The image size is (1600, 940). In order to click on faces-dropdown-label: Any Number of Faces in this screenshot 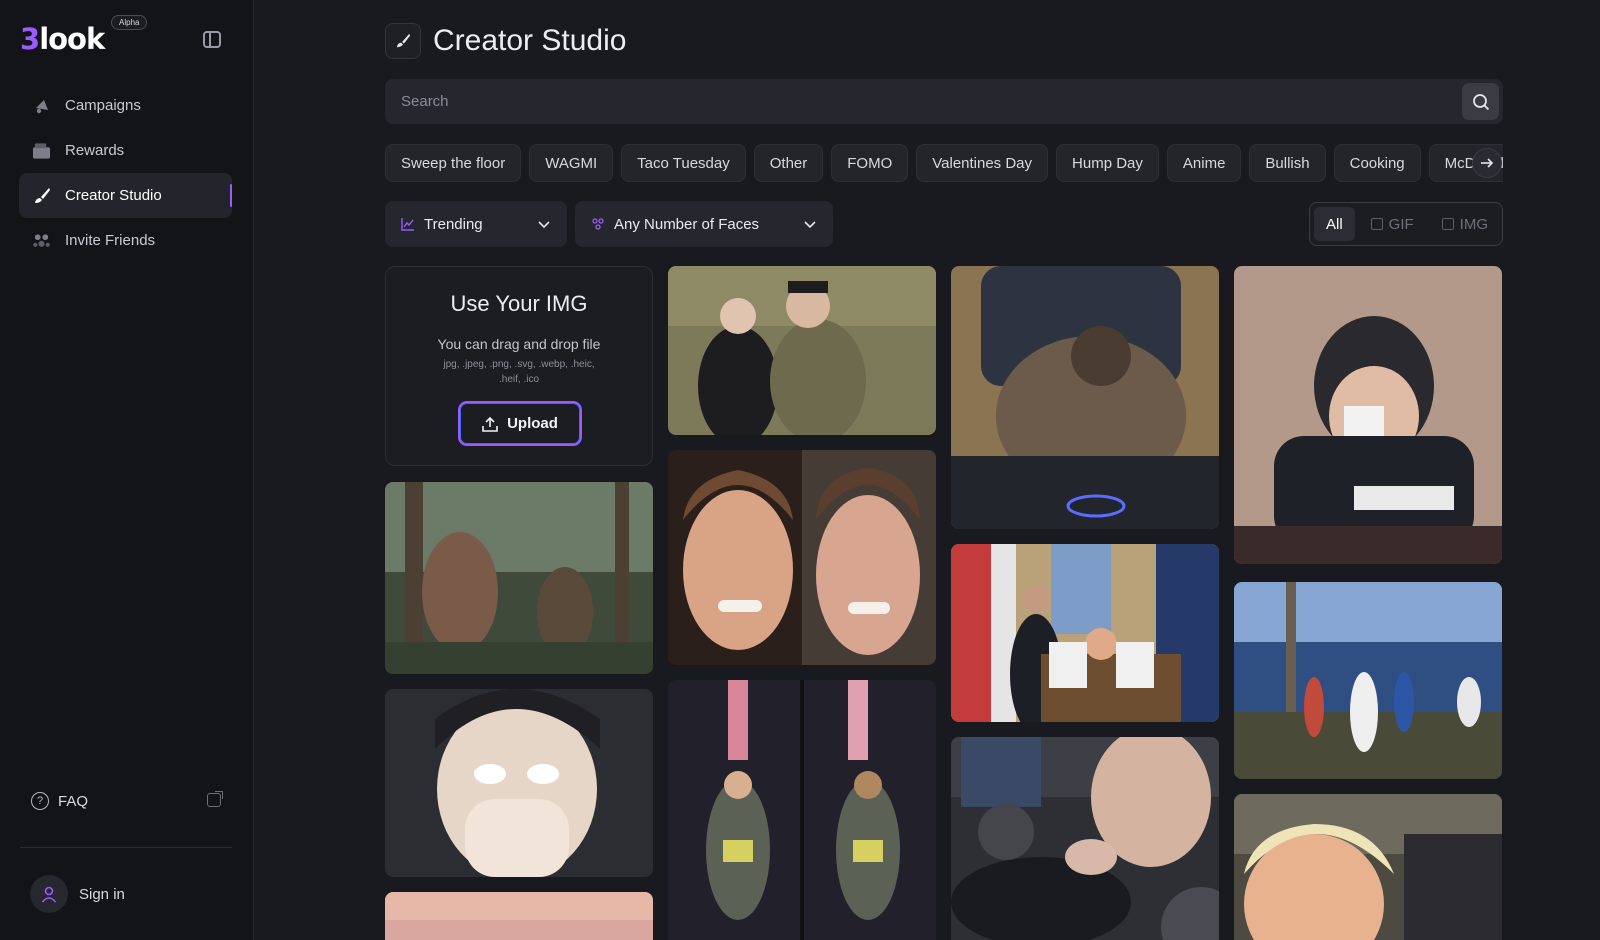, I will do `click(687, 224)`.